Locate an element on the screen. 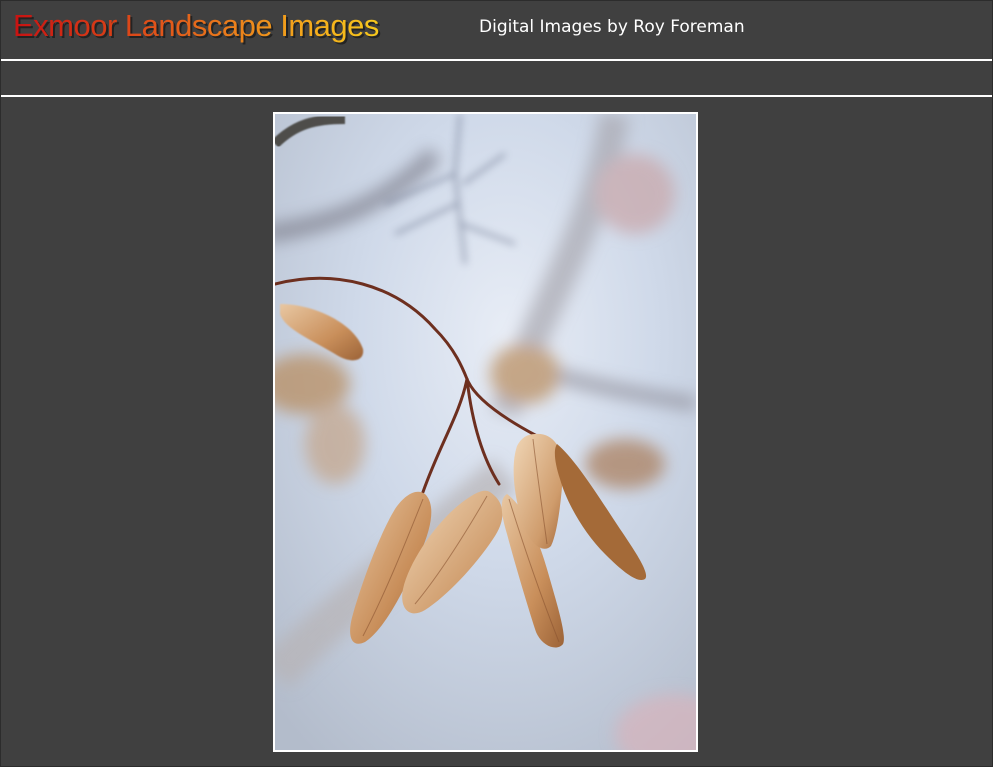 This screenshot has height=767, width=993. site-tagline: Digital Images by Roy Foreman is located at coordinates (612, 27).